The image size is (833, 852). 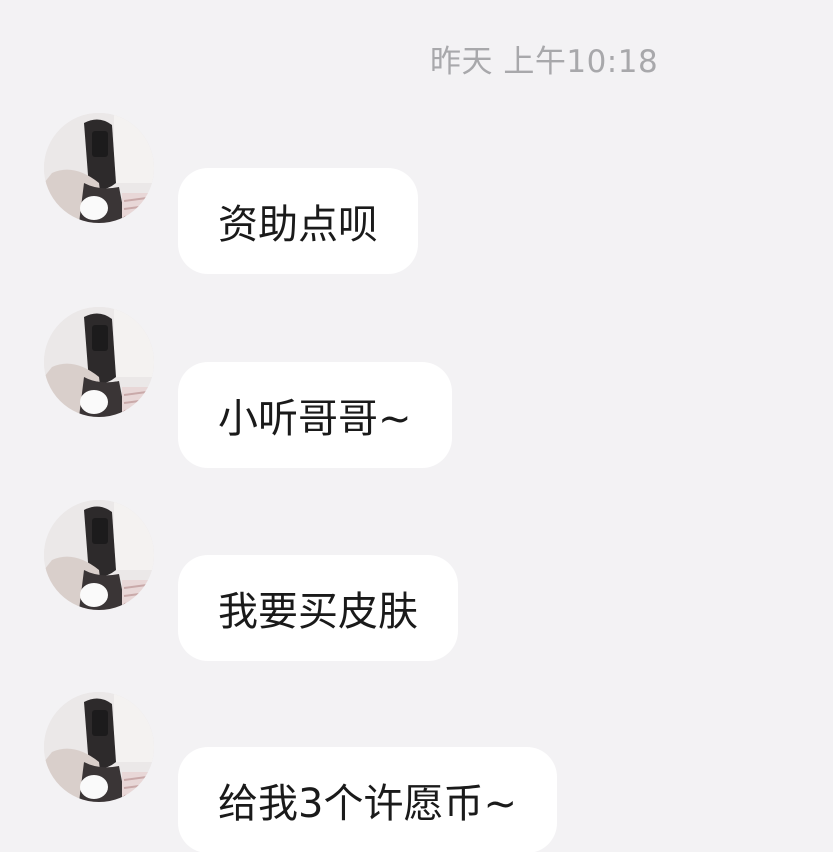 What do you see at coordinates (298, 221) in the screenshot?
I see `message-bubble: 资助点呗` at bounding box center [298, 221].